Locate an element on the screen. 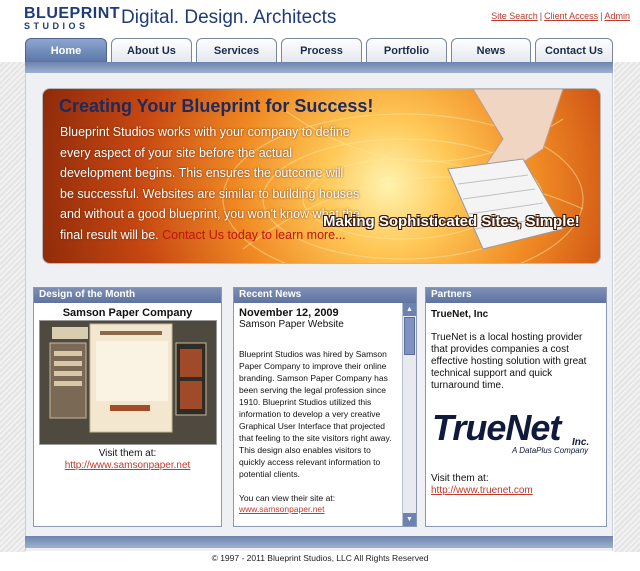  scroll-down-icon: ▼ is located at coordinates (409, 519).